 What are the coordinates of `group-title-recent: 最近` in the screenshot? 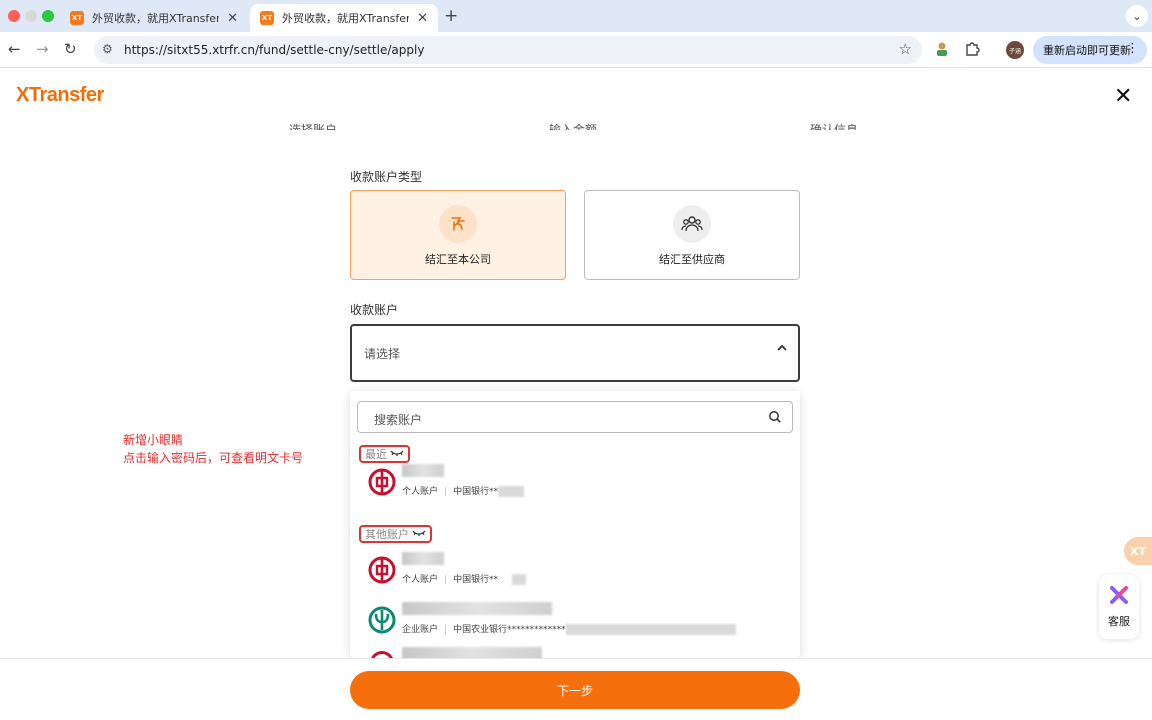 It's located at (384, 454).